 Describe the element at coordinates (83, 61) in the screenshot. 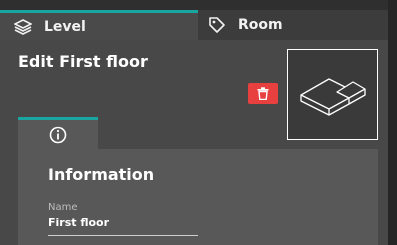

I see `page-title: Edit First floor` at that location.